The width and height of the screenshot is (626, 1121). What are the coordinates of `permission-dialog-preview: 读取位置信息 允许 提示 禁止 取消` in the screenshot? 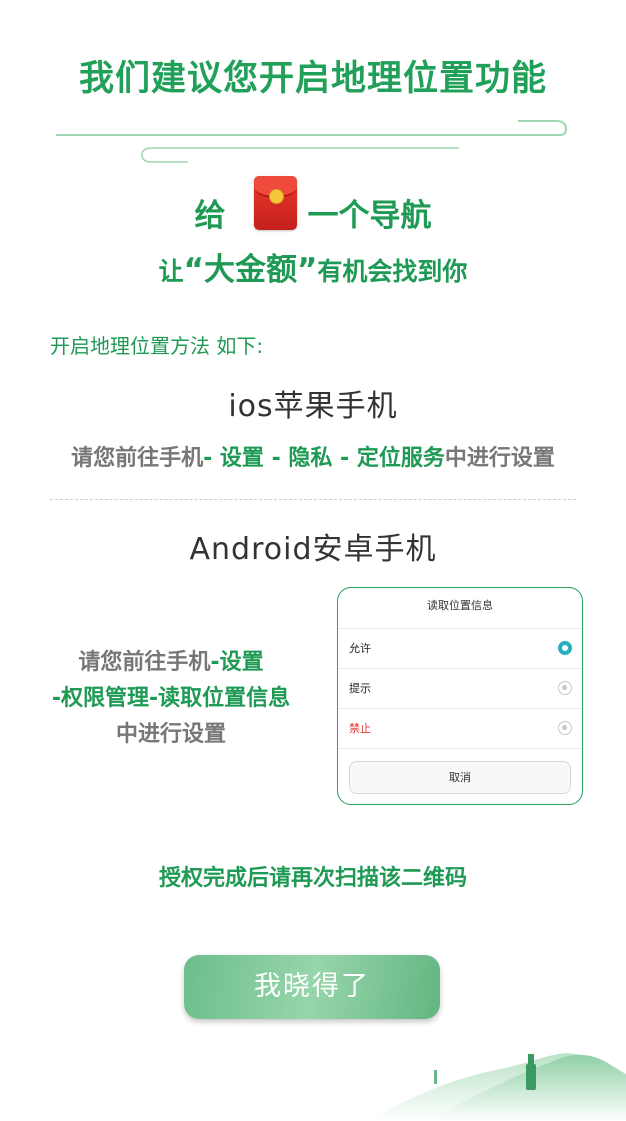 It's located at (460, 696).